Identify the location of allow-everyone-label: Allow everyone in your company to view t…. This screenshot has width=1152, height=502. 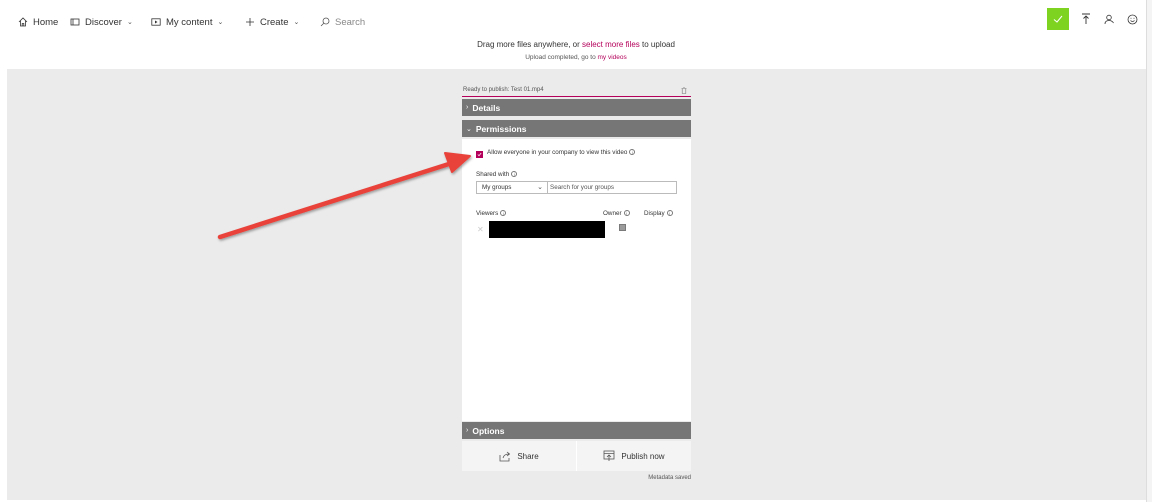
(561, 152).